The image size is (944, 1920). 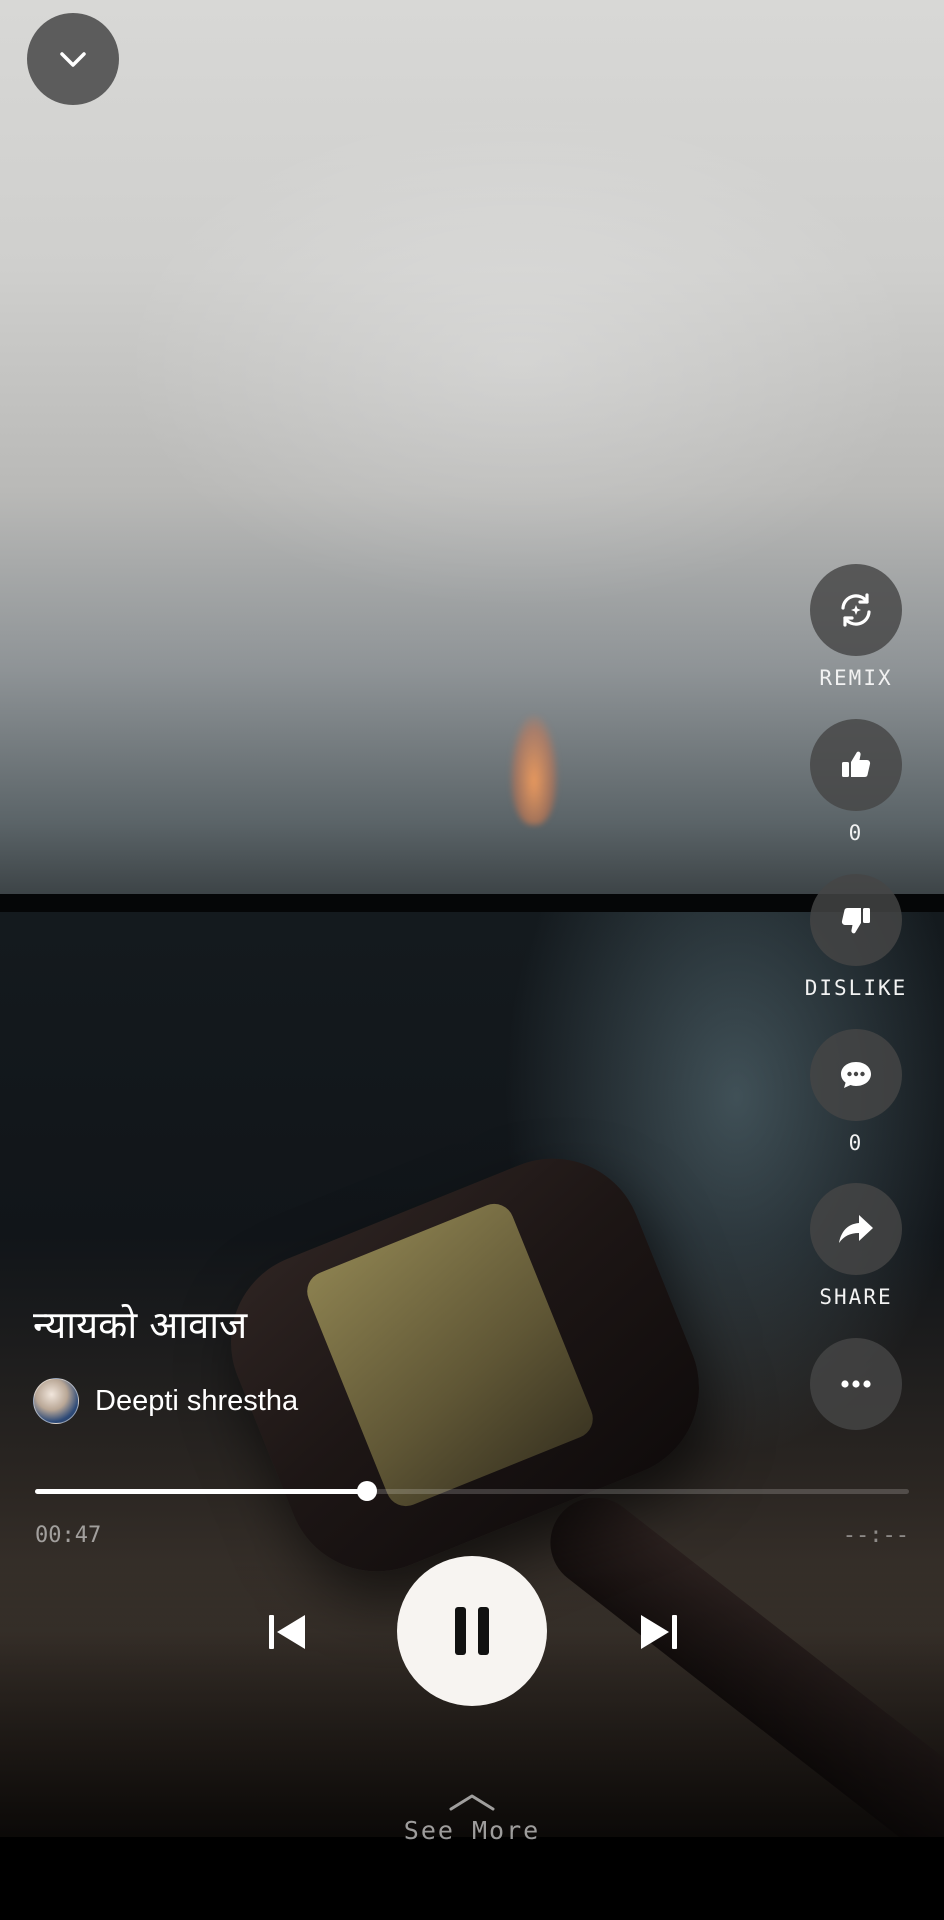 I want to click on comment-button, so click(x=856, y=1075).